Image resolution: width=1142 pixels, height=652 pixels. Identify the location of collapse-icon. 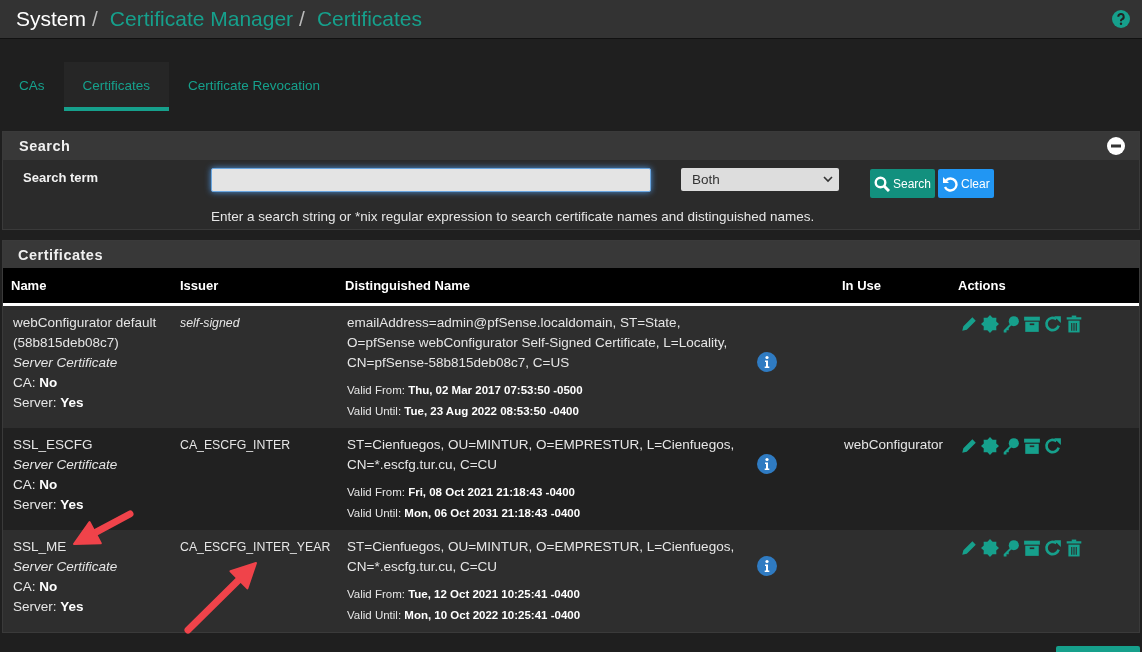
(1116, 146).